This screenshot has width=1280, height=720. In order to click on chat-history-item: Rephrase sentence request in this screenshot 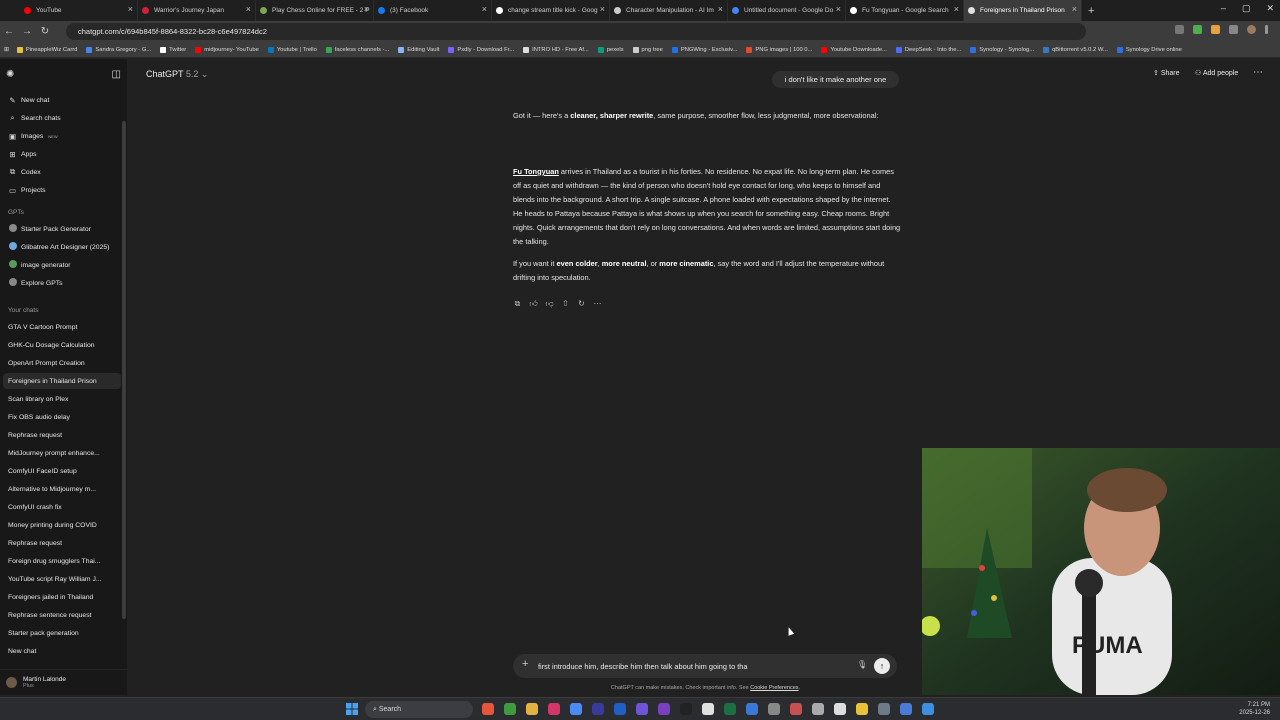, I will do `click(62, 615)`.